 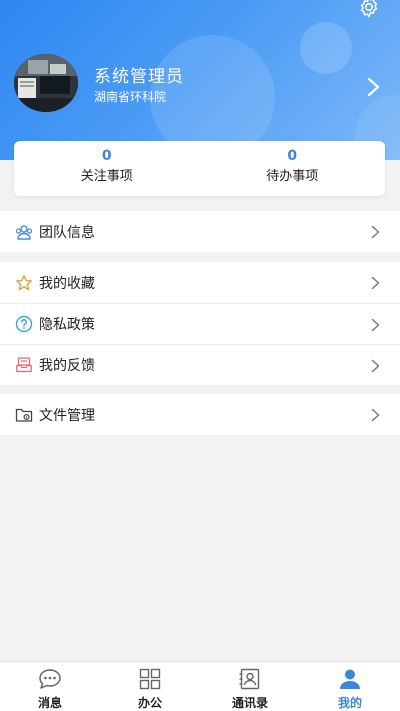 What do you see at coordinates (24, 324) in the screenshot?
I see `question-circle-icon` at bounding box center [24, 324].